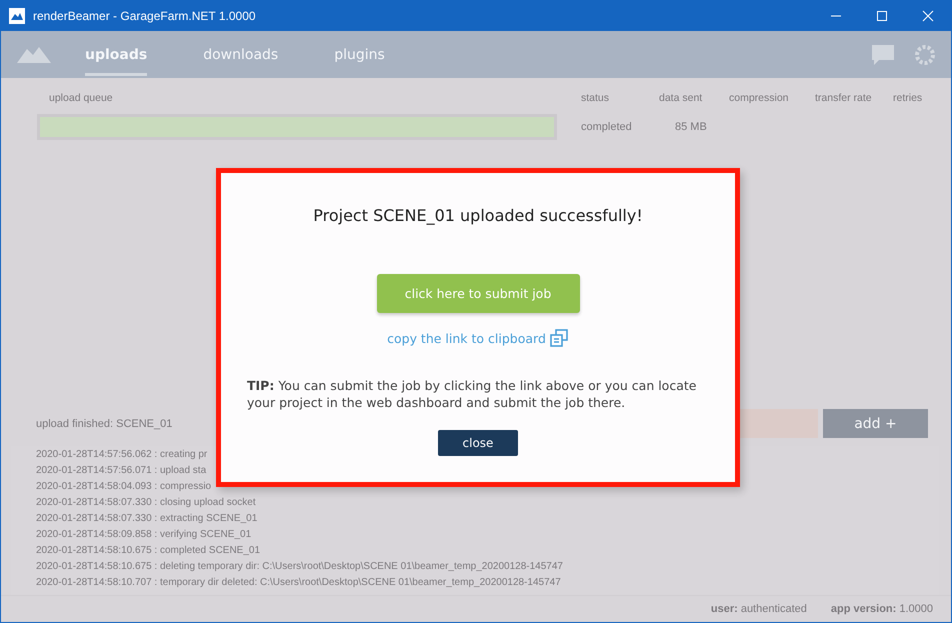  What do you see at coordinates (691, 127) in the screenshot?
I see `data-sent-cell-text: 85 MB` at bounding box center [691, 127].